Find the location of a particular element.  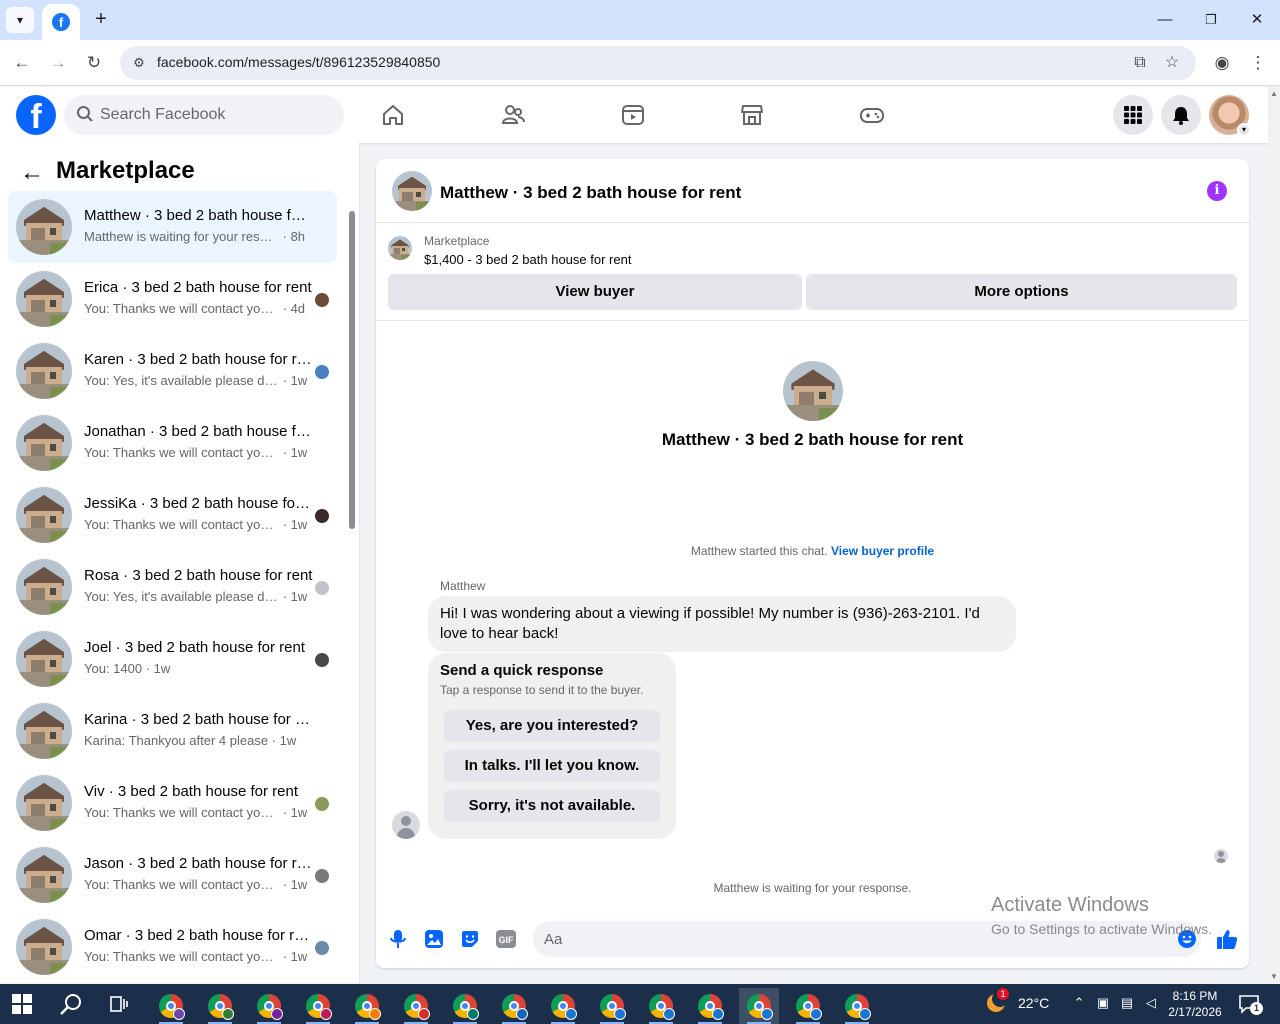

notifications-bell-icon is located at coordinates (1181, 115).